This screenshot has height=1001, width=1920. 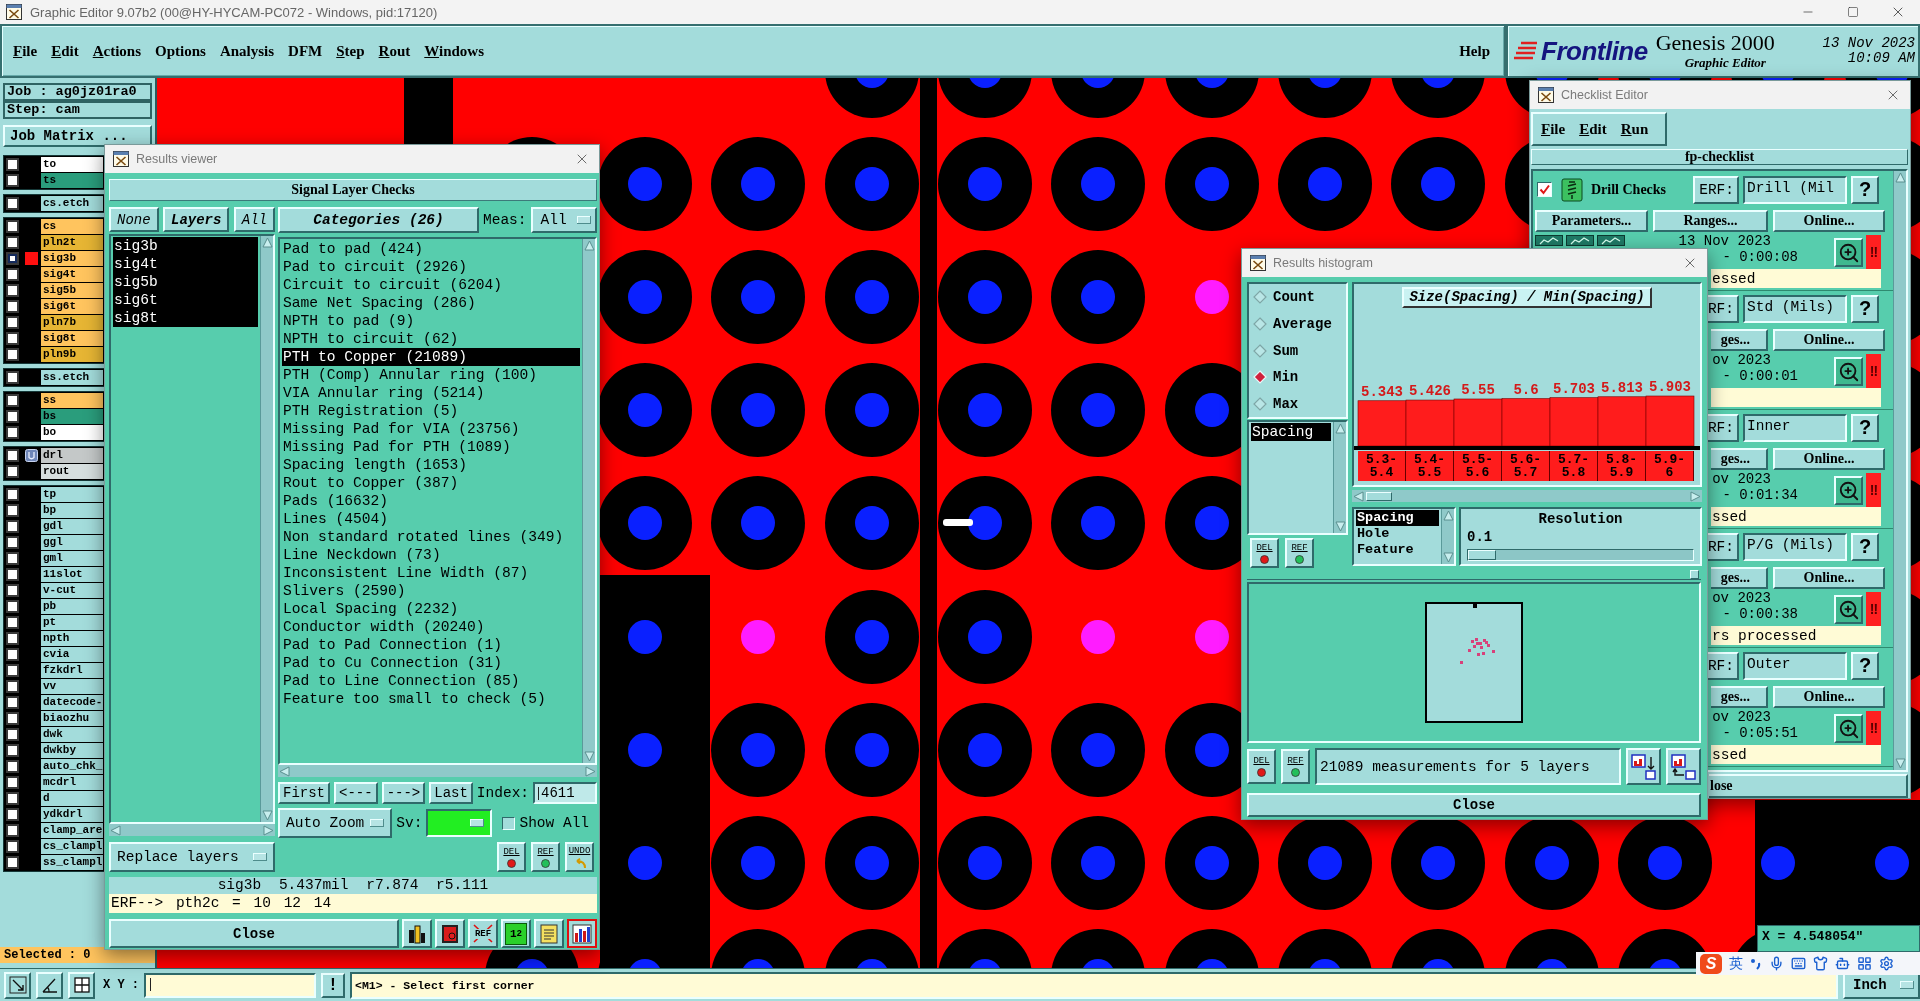 What do you see at coordinates (431, 591) in the screenshot?
I see `category-list-item: Slivers (2590)` at bounding box center [431, 591].